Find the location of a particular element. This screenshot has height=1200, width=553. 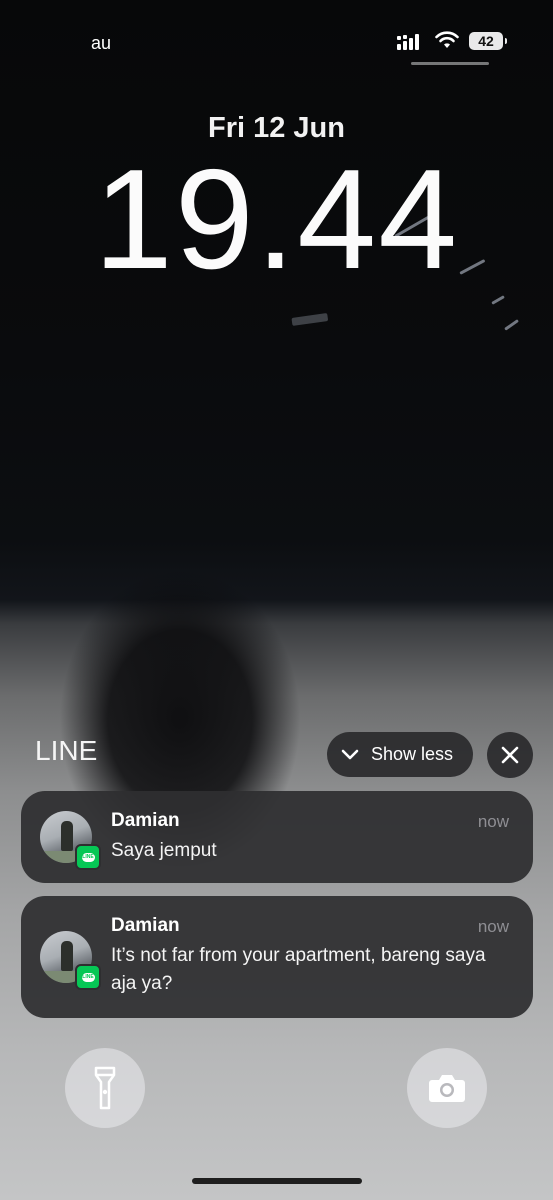

camera-button is located at coordinates (447, 1088).